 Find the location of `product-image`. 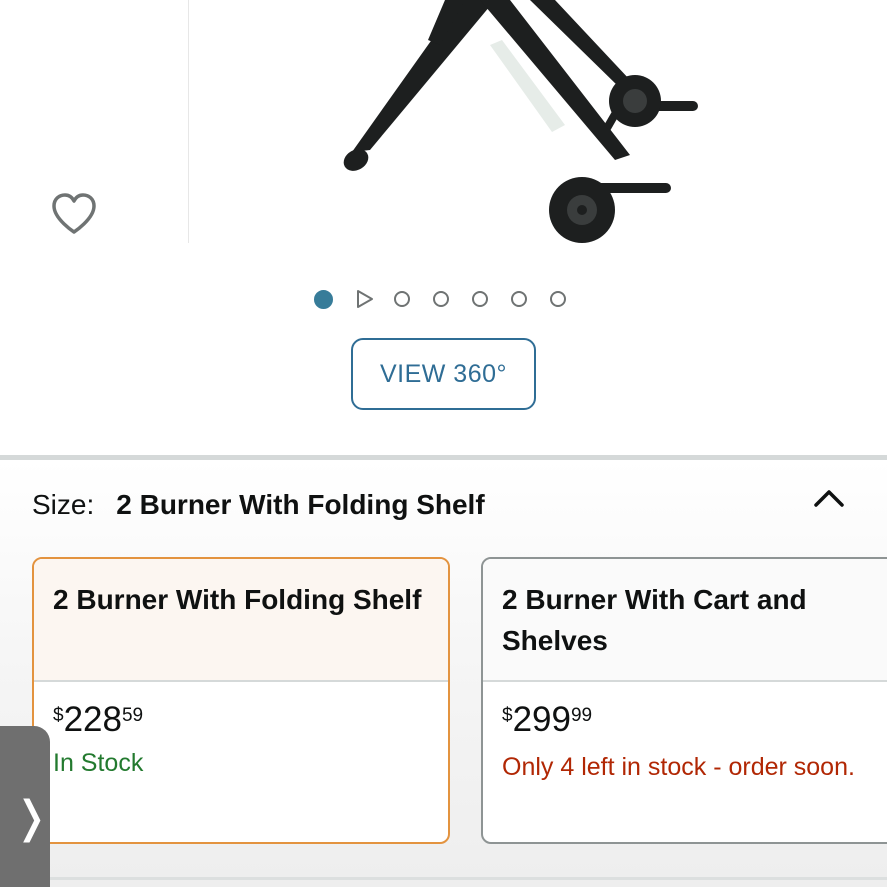

product-image is located at coordinates (520, 122).